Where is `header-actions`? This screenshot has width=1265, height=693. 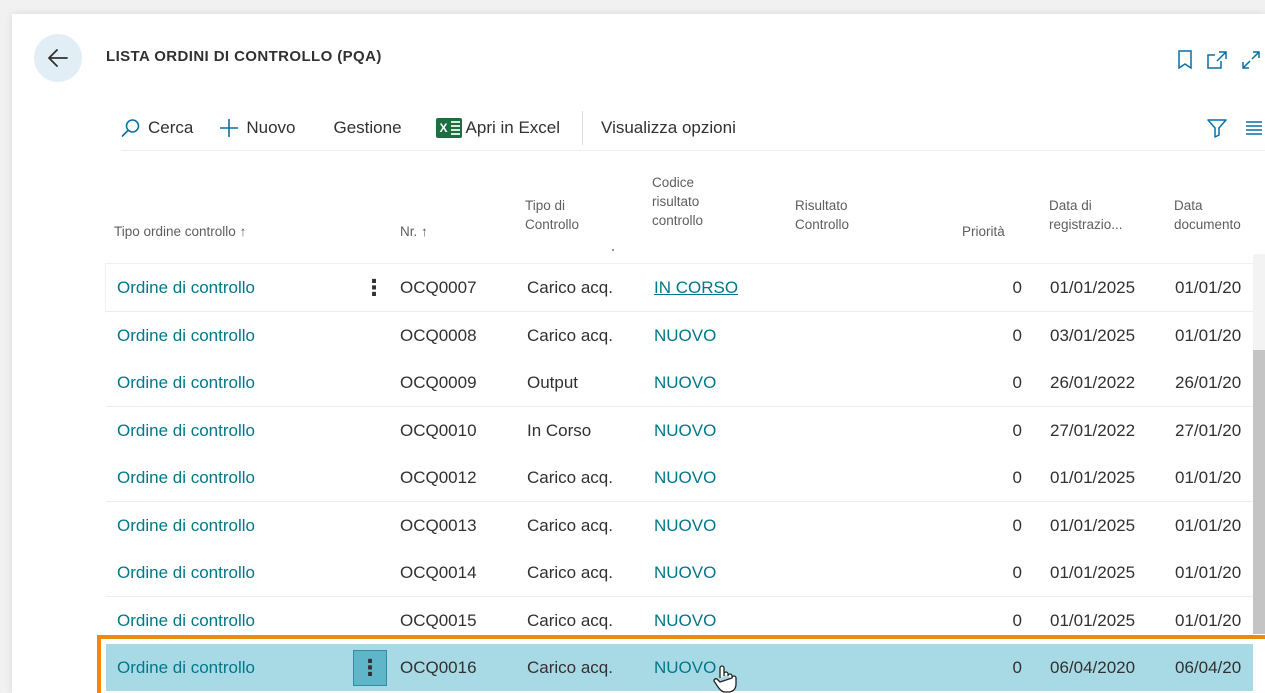 header-actions is located at coordinates (1219, 60).